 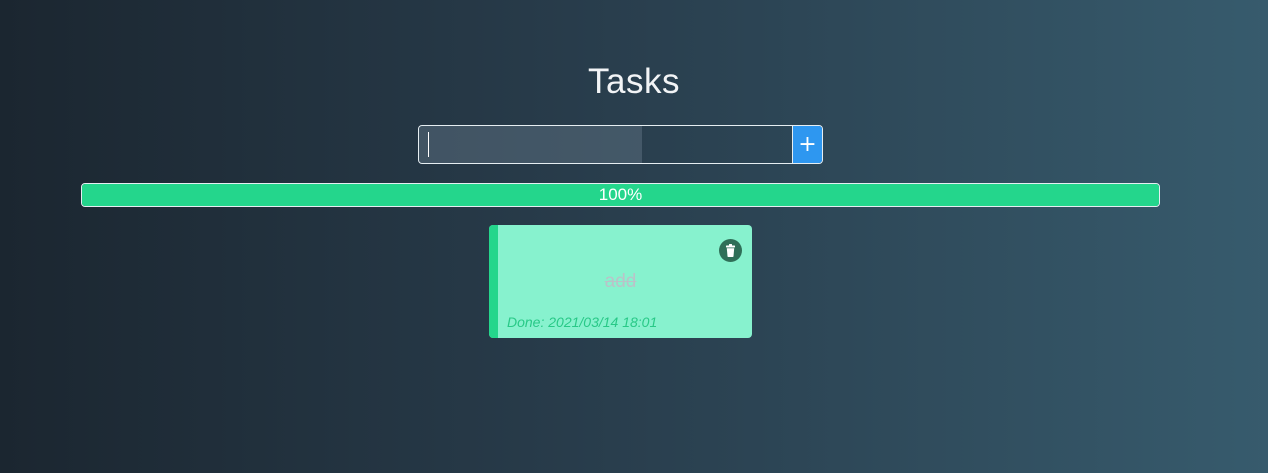 I want to click on task-text: add, so click(x=620, y=281).